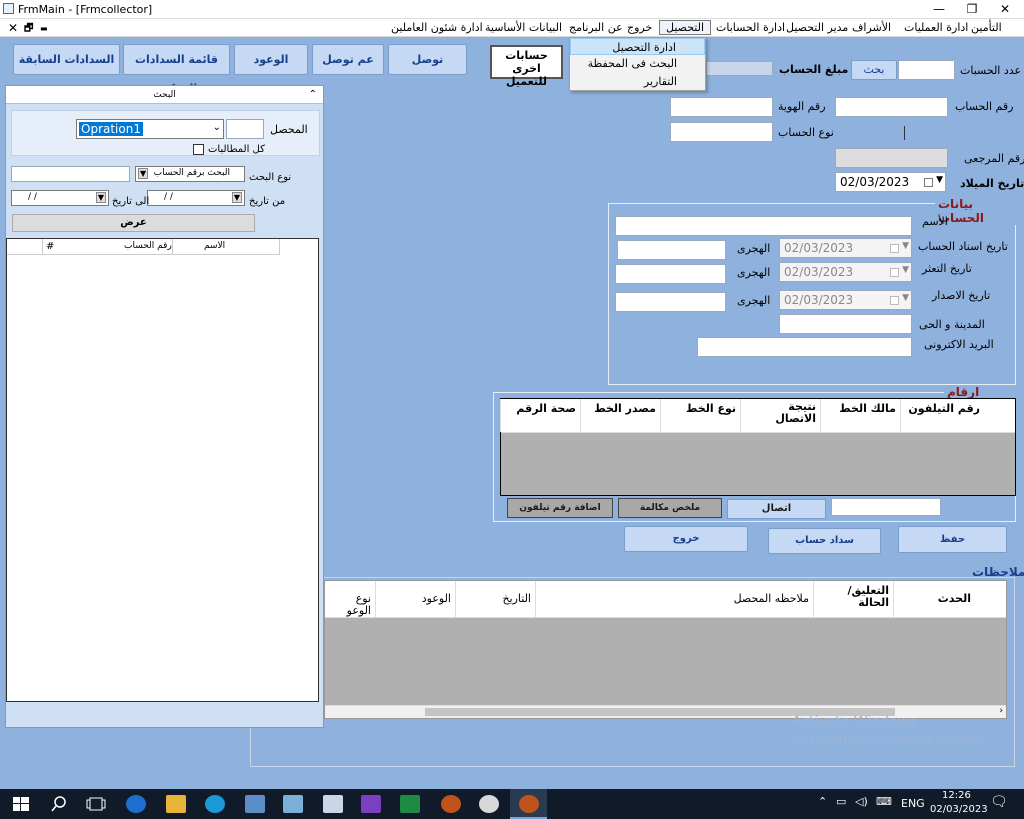 The width and height of the screenshot is (1024, 819). What do you see at coordinates (750, 27) in the screenshot?
I see `menu-accounts-management: ادارة الحسابات` at bounding box center [750, 27].